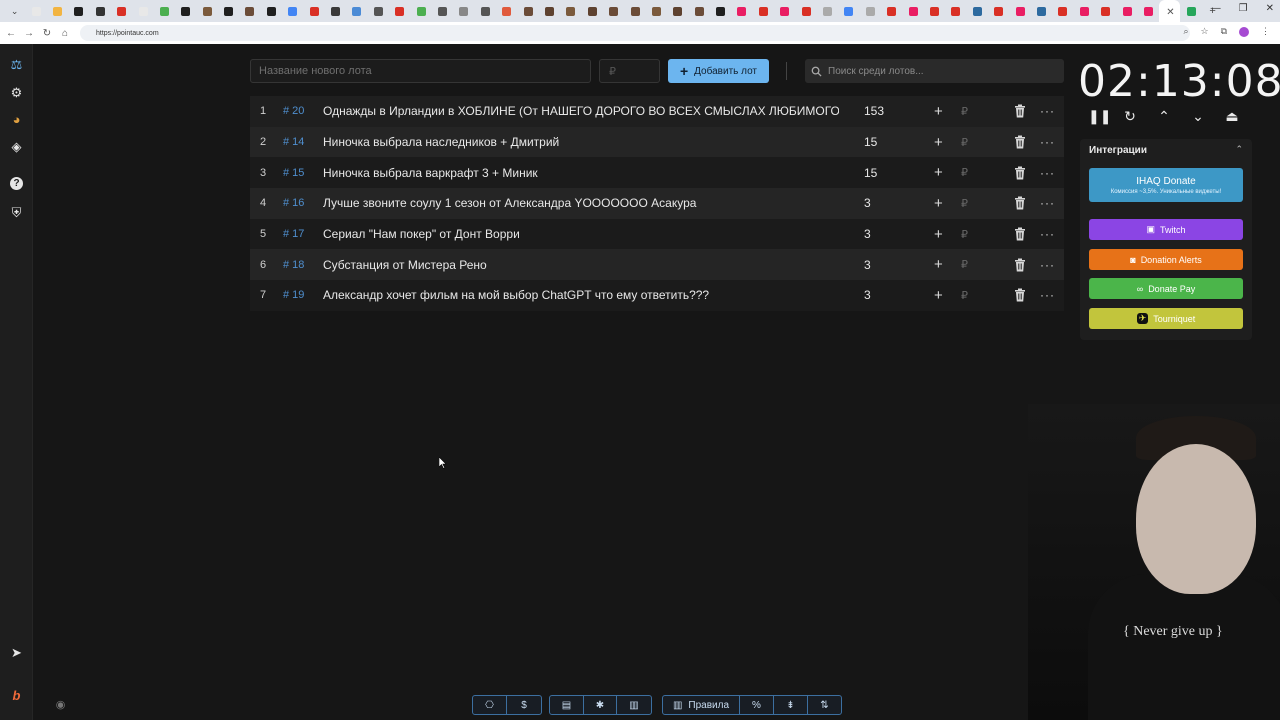  What do you see at coordinates (16, 146) in the screenshot?
I see `layers-icon: ◈` at bounding box center [16, 146].